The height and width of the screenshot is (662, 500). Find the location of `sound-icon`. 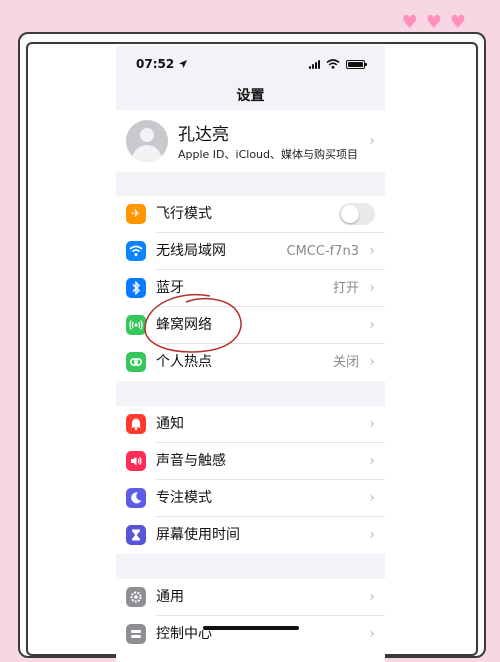

sound-icon is located at coordinates (136, 461).